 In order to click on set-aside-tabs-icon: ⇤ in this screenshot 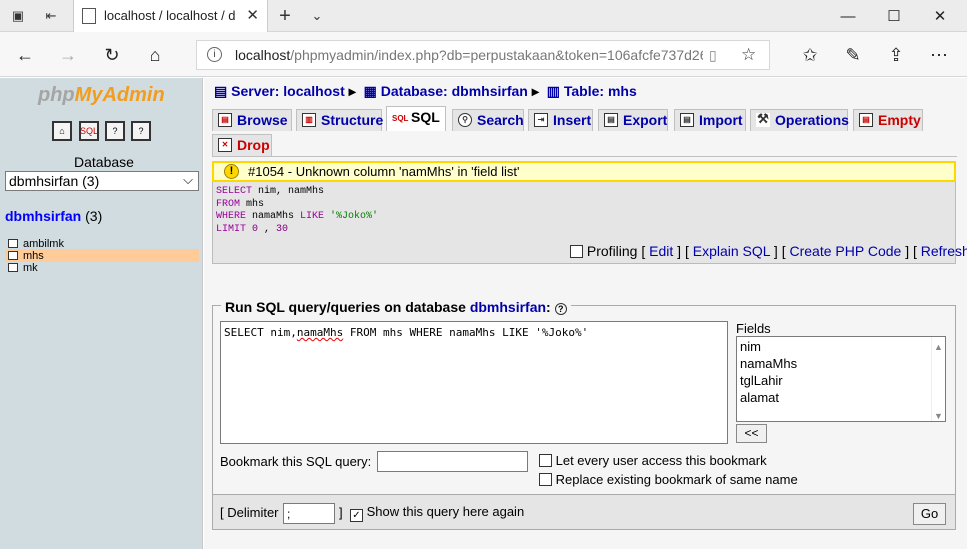, I will do `click(51, 16)`.